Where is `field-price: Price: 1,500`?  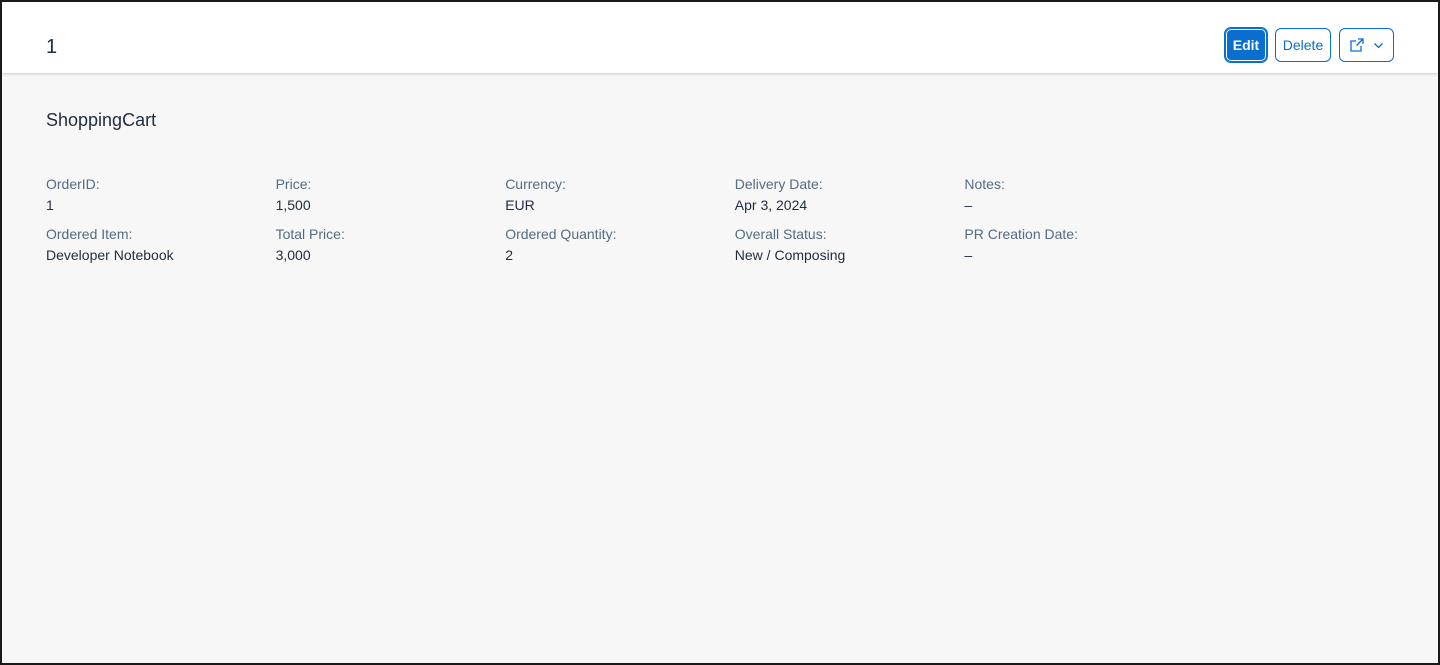 field-price: Price: 1,500 is located at coordinates (391, 195).